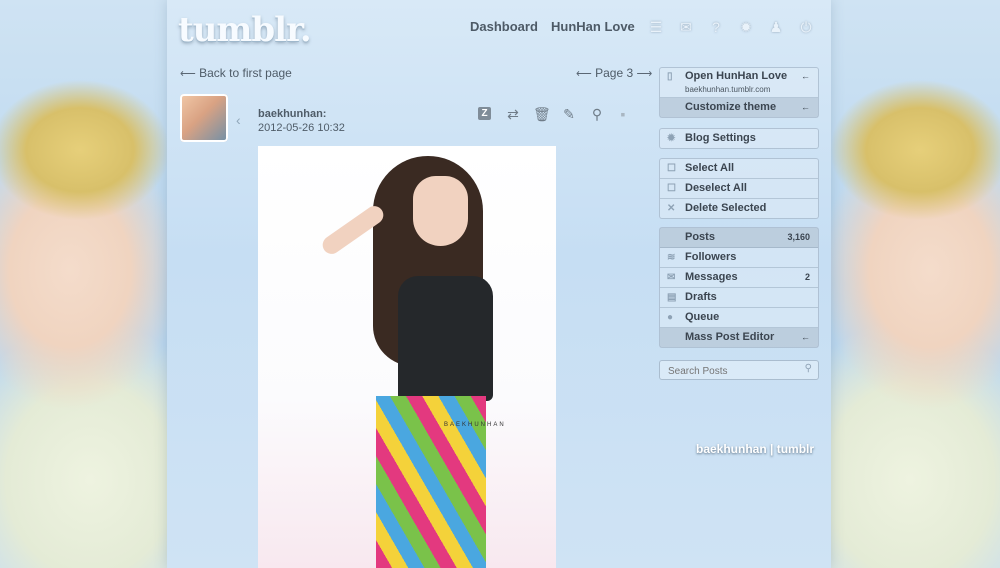 This screenshot has height=568, width=1000. Describe the element at coordinates (623, 114) in the screenshot. I see `square-icon: ▪` at that location.